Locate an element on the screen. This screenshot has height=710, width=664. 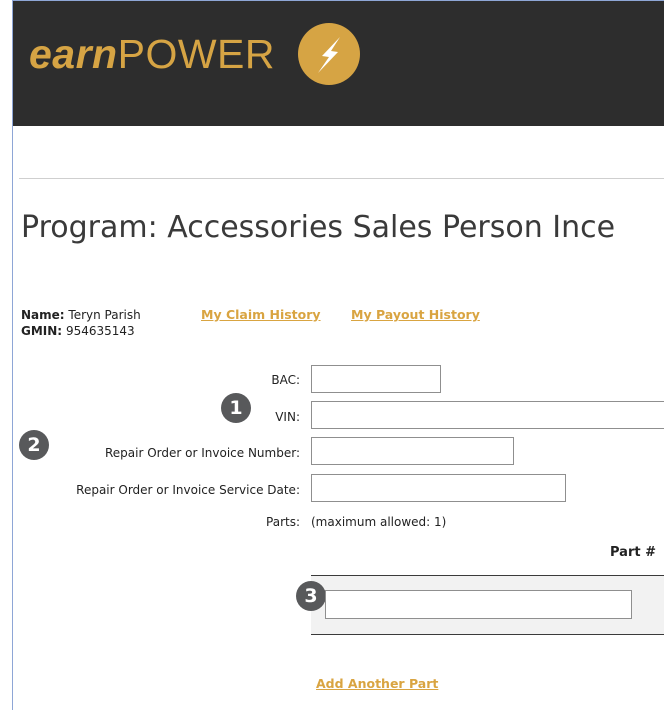
ro-date-input is located at coordinates (438, 488).